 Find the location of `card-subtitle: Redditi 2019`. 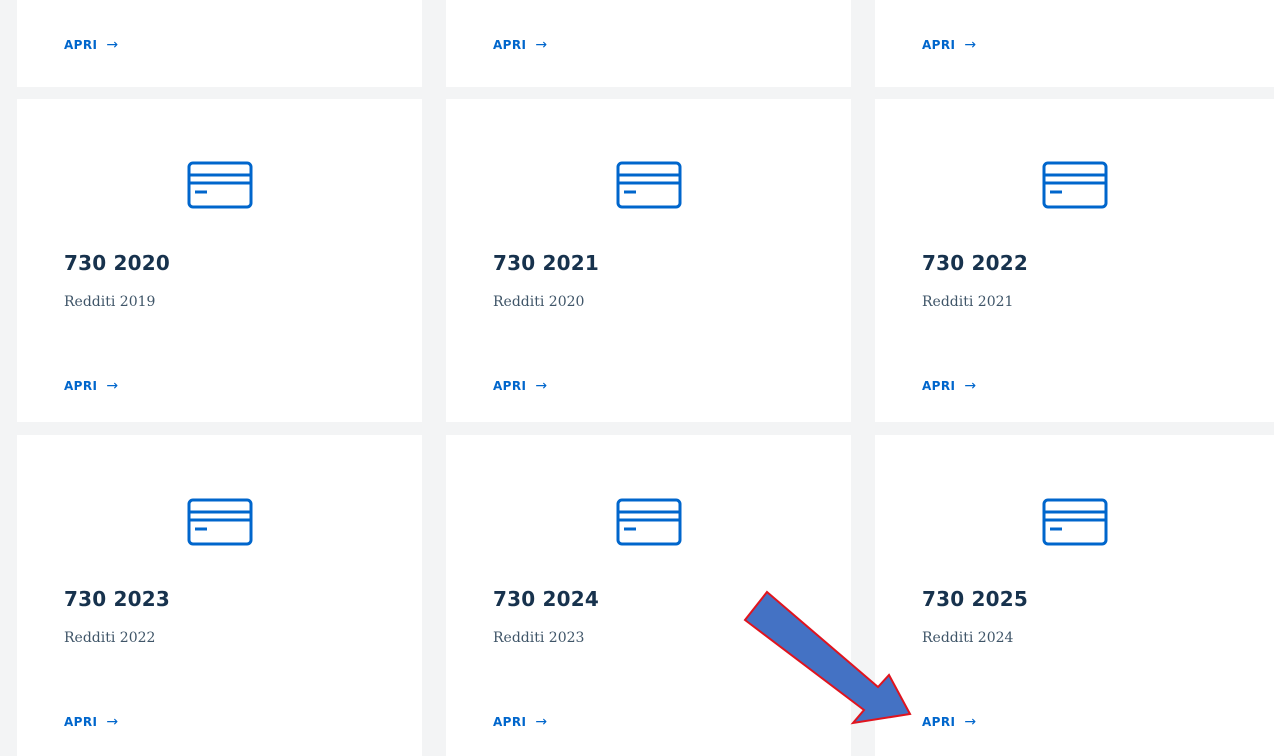

card-subtitle: Redditi 2019 is located at coordinates (110, 302).